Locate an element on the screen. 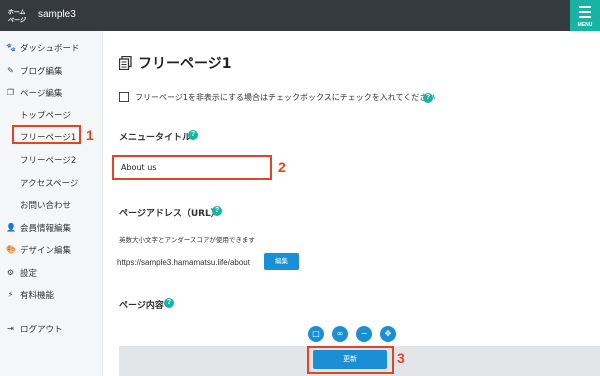 Image resolution: width=600 pixels, height=376 pixels. sidebar-item-label: ブログ編集 is located at coordinates (41, 72).